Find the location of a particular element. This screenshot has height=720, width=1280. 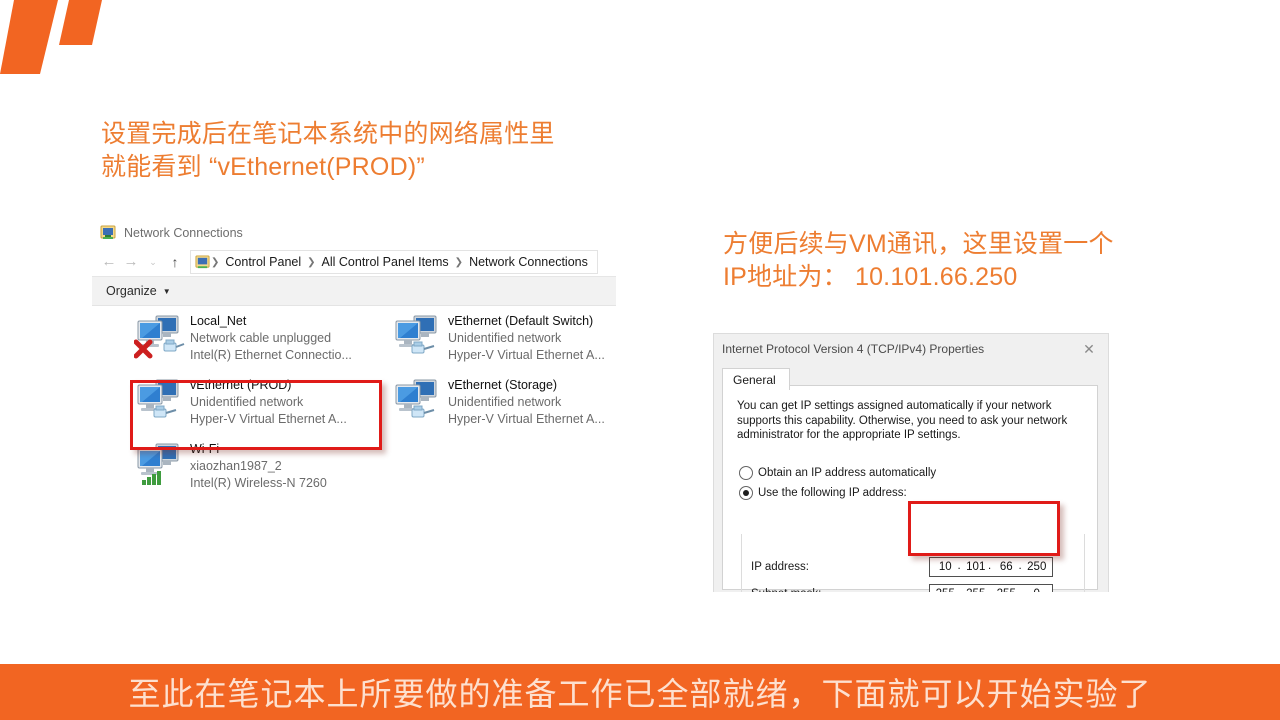

bottom-banner-text: 至此在笔记本上所要做的准备工作已全部就绪，下面就可以开始实验了 is located at coordinates (640, 694).